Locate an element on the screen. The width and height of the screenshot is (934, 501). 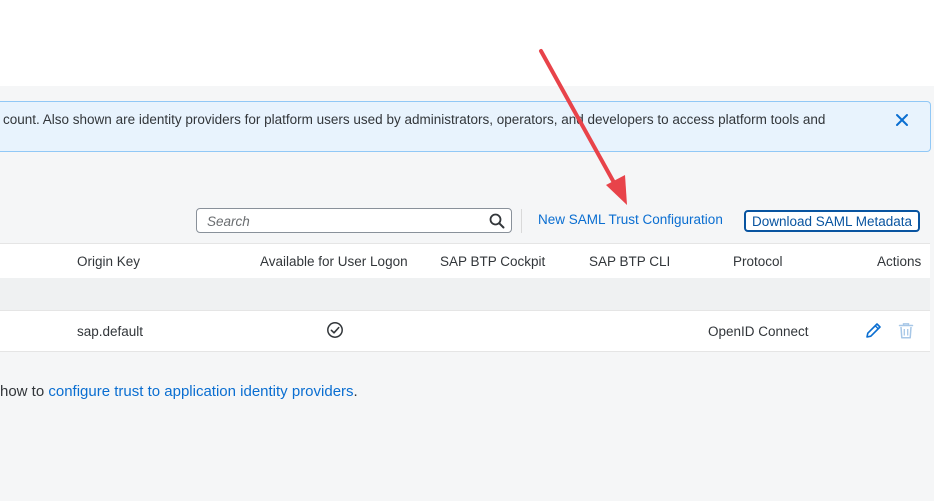
download-saml-metadata-button: Download SAML Metadata is located at coordinates (832, 221).